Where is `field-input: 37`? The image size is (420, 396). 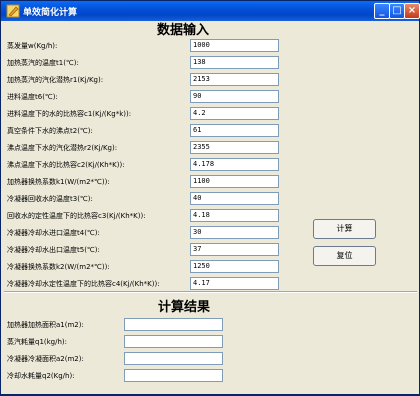
field-input: 37 is located at coordinates (234, 249).